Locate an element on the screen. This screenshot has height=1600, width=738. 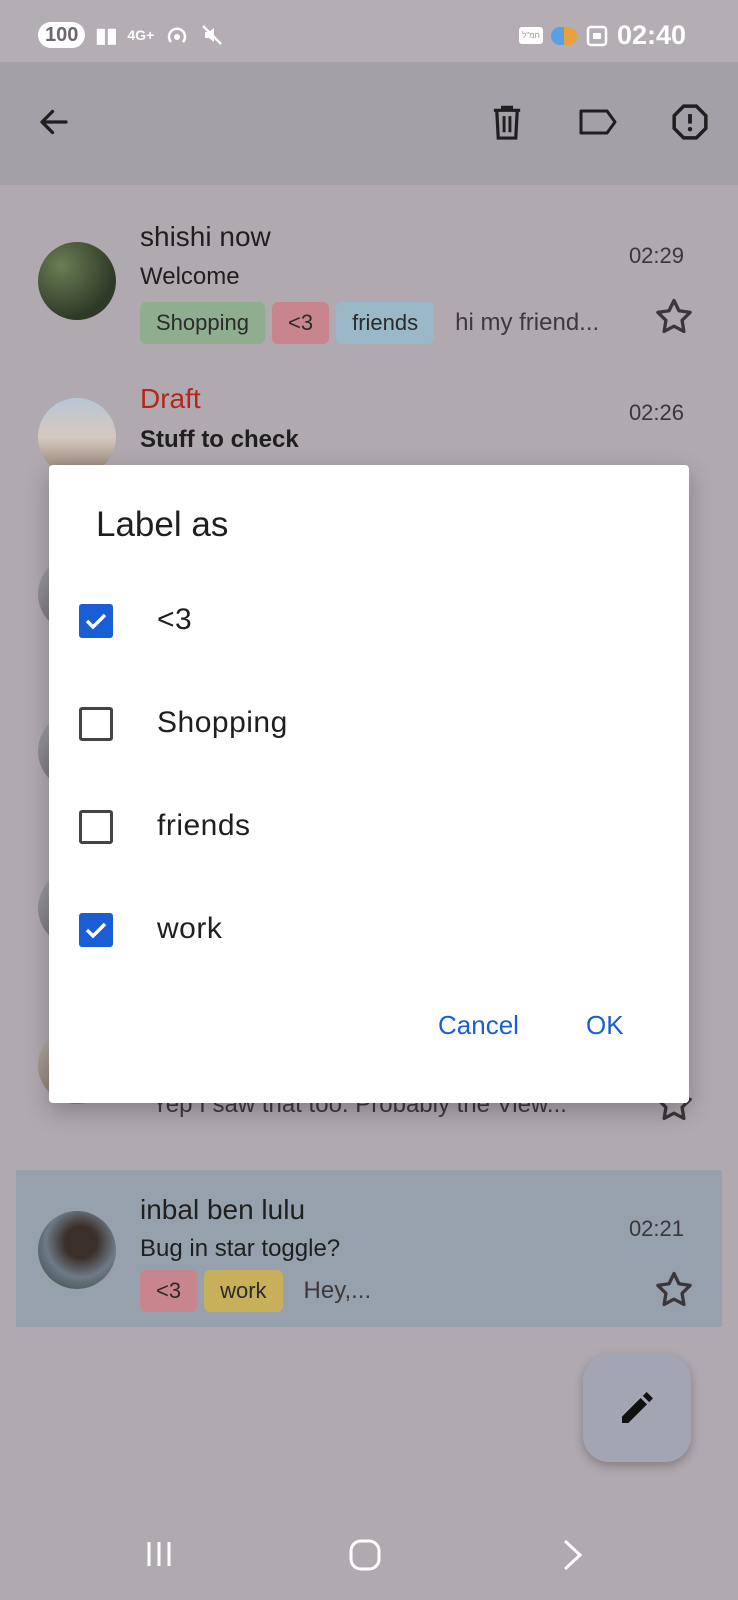
ok-button: OK is located at coordinates (605, 1025).